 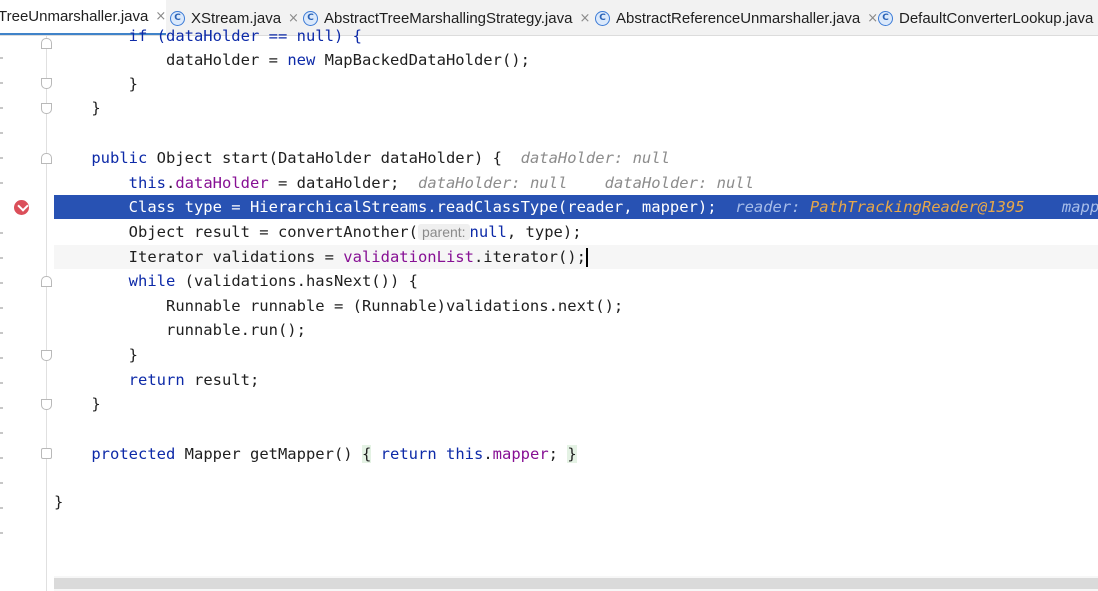 What do you see at coordinates (301, 60) in the screenshot?
I see `keyword: new` at bounding box center [301, 60].